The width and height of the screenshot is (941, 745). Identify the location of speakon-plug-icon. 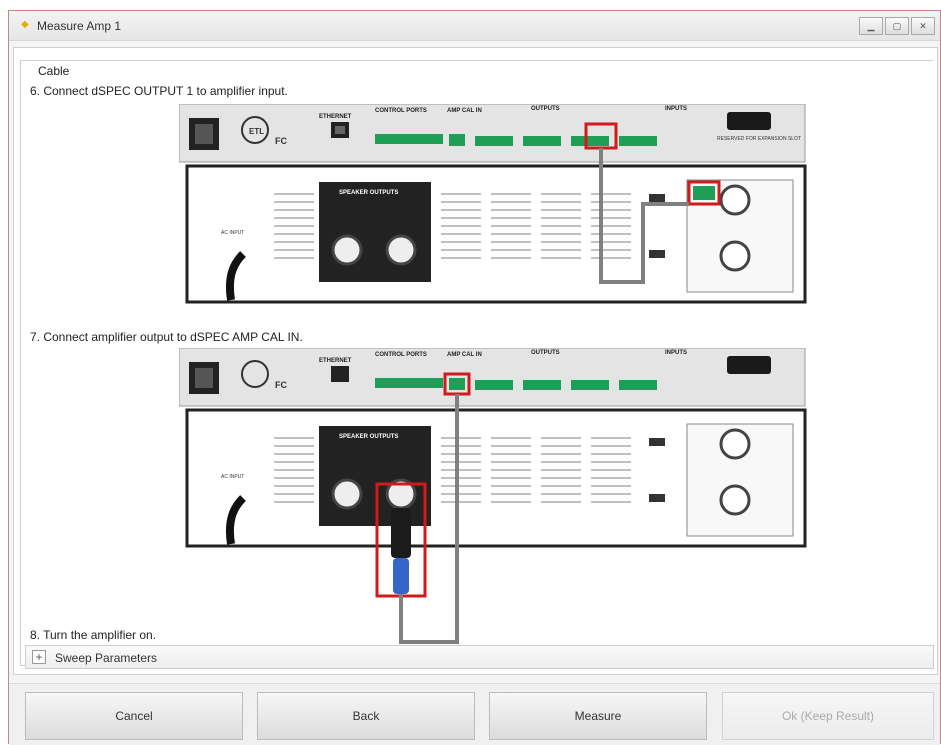
(401, 576).